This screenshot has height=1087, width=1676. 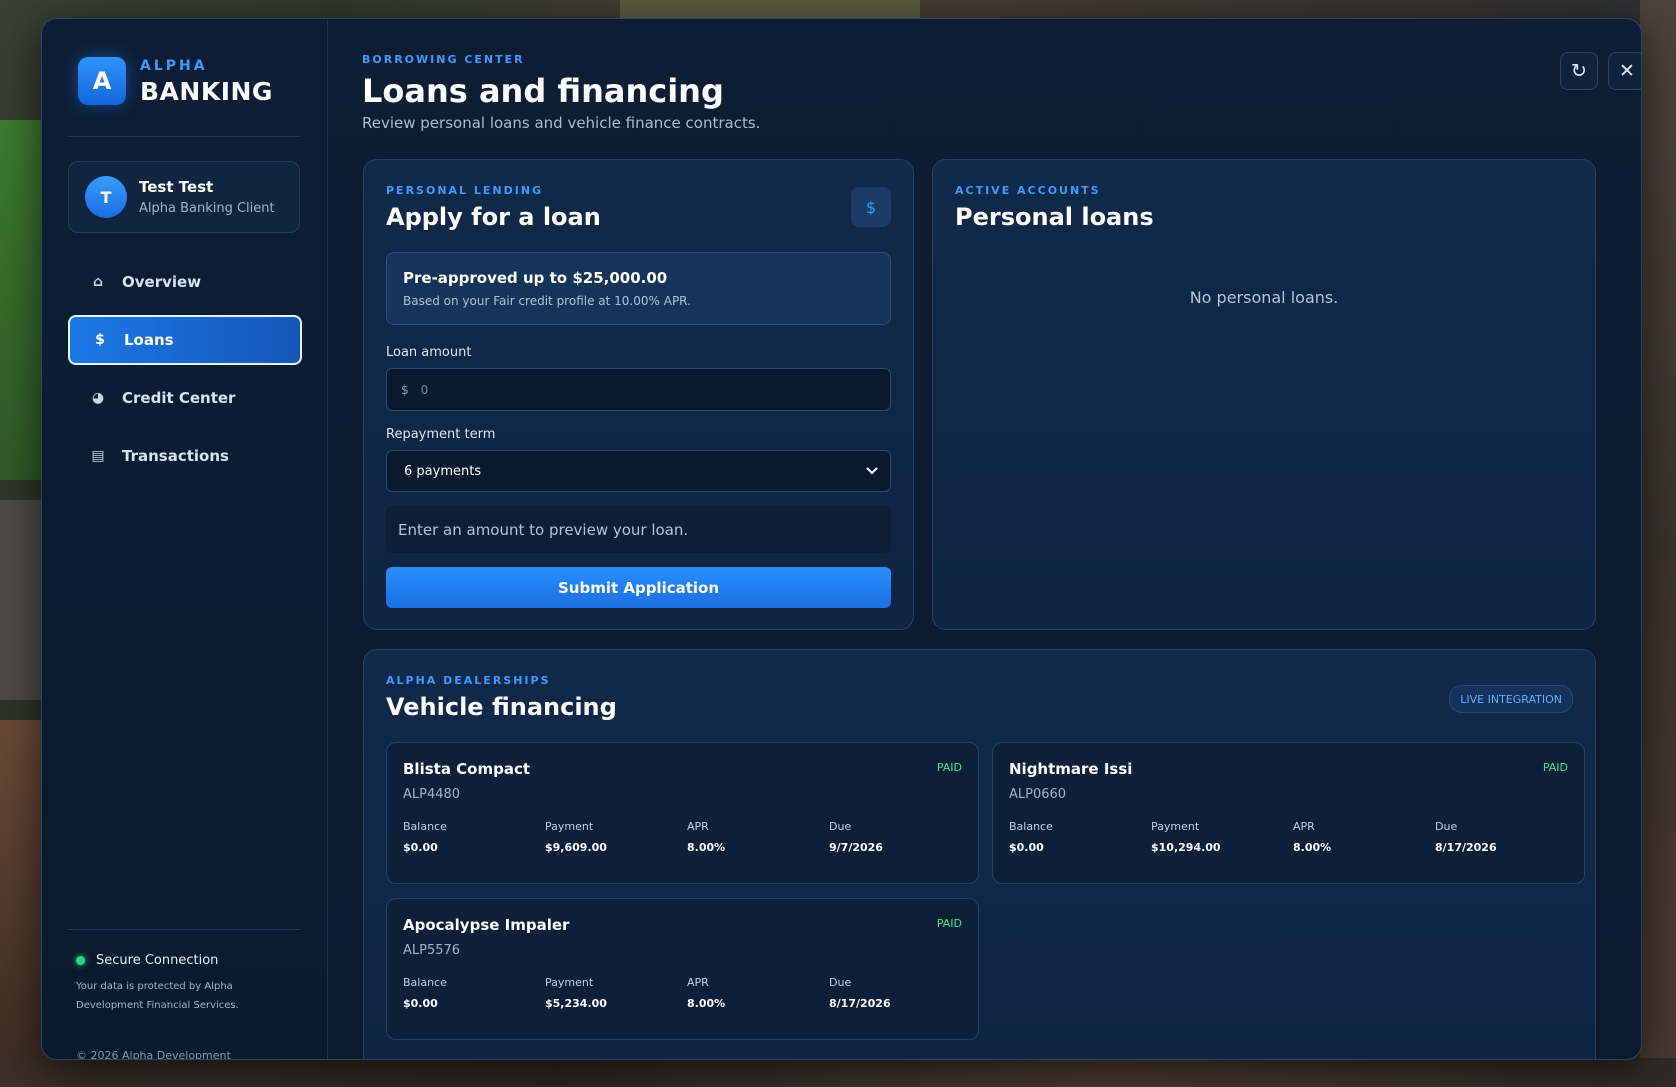 I want to click on live-integration-badge: LIVE INTEGRATION, so click(x=1511, y=699).